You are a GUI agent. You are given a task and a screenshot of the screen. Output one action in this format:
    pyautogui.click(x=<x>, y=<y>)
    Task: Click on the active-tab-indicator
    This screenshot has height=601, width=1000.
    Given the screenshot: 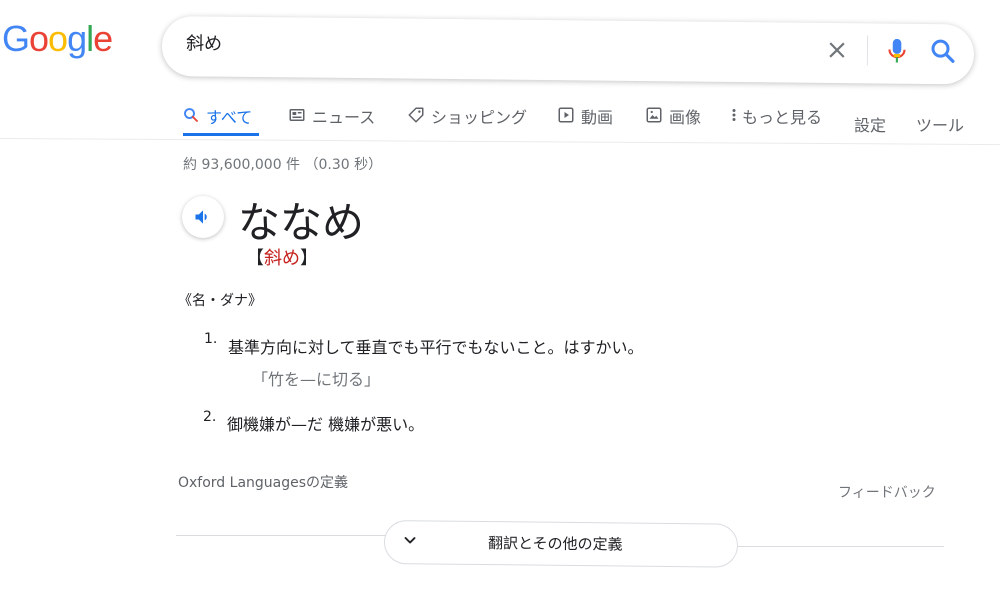 What is the action you would take?
    pyautogui.click(x=221, y=134)
    